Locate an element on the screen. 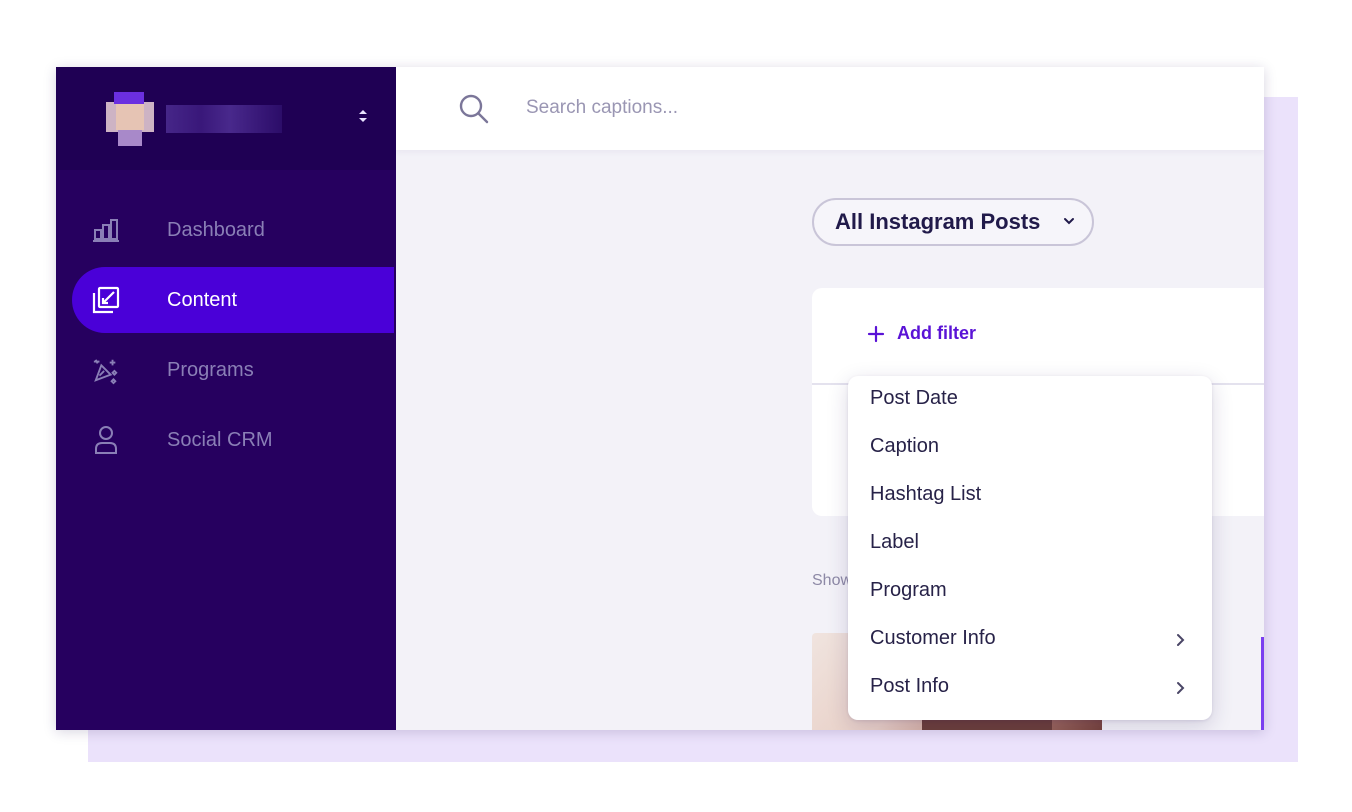 This screenshot has width=1352, height=812. menu-item-label: Label is located at coordinates (894, 541).